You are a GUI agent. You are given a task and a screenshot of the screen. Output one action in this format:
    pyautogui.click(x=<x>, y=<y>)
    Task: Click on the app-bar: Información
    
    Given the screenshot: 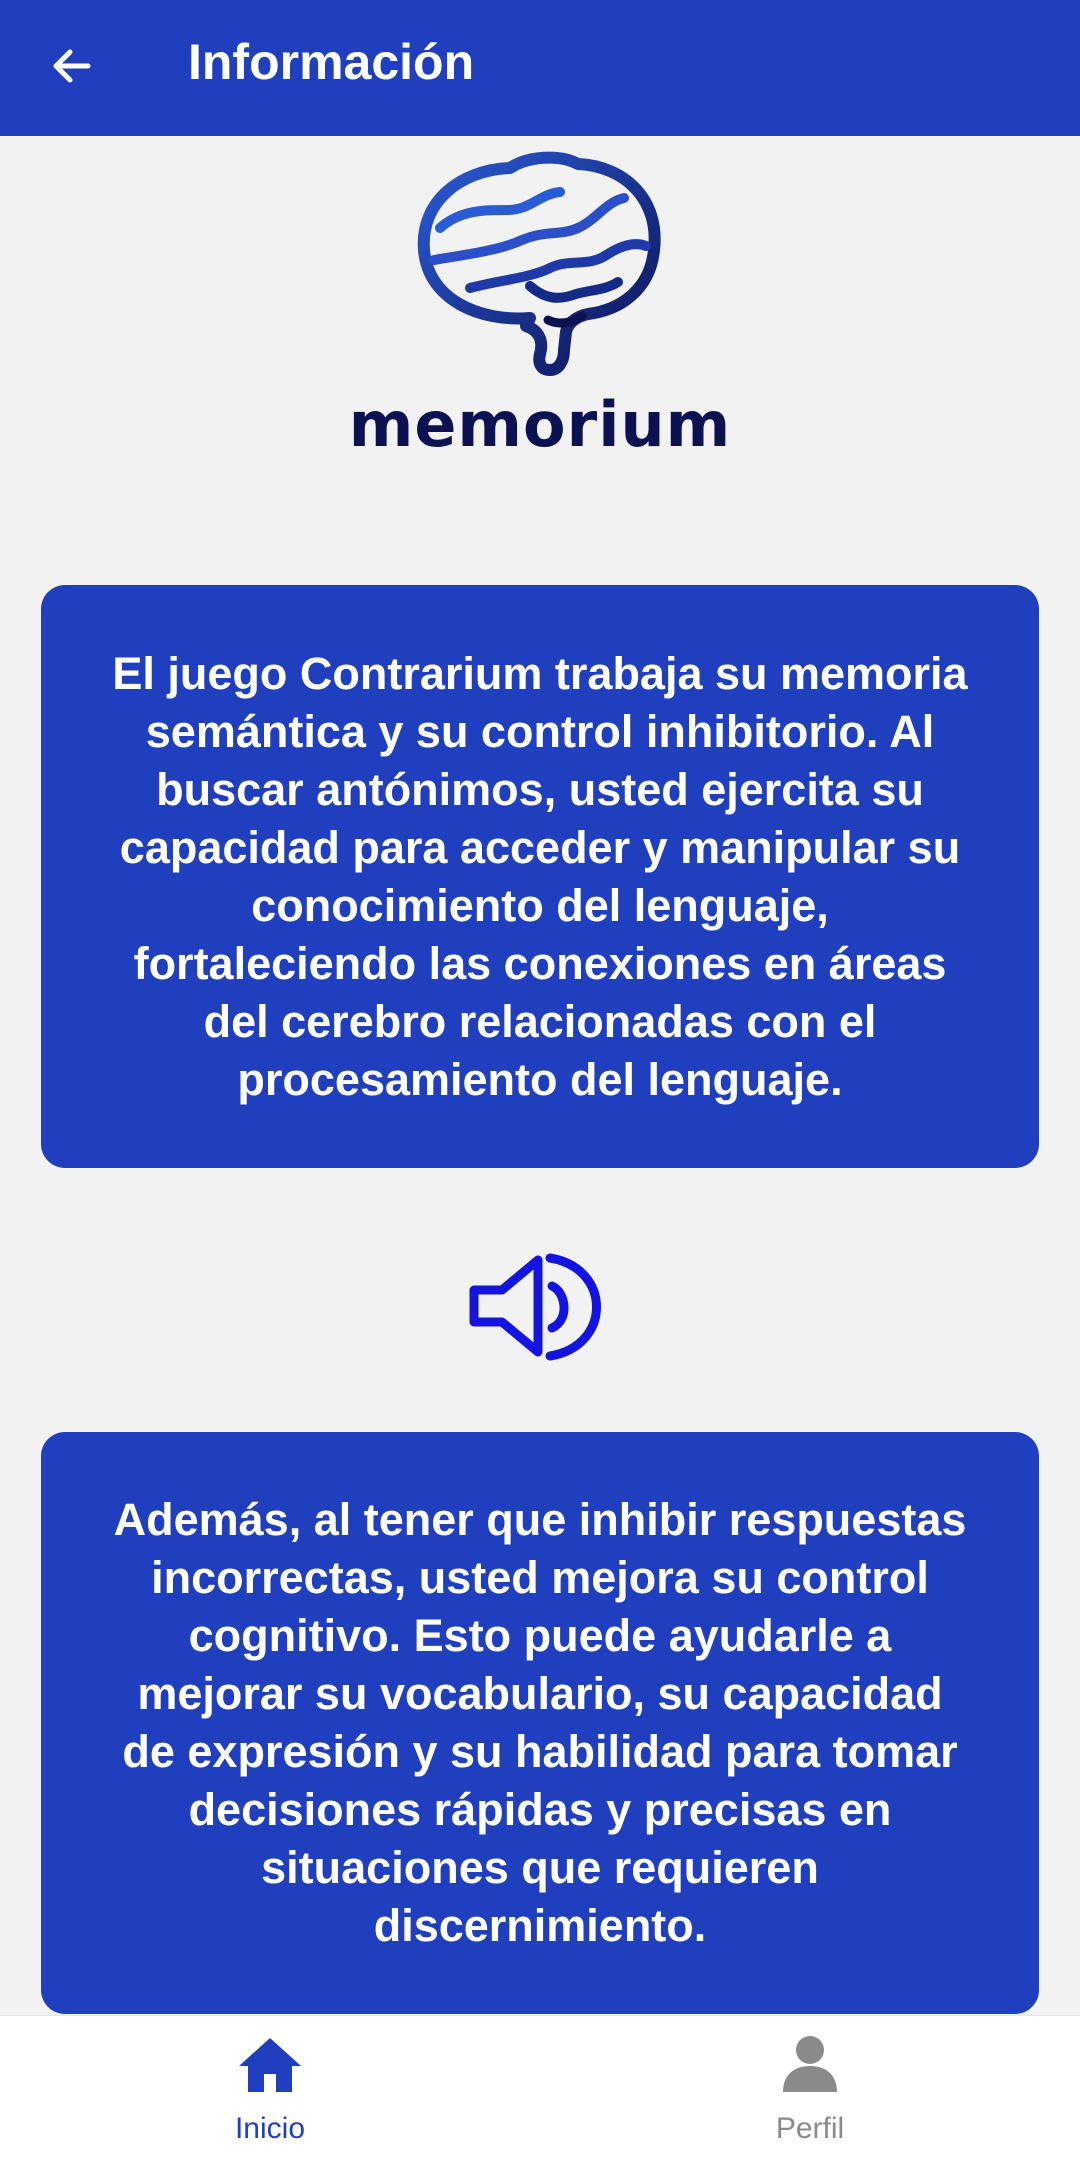 What is the action you would take?
    pyautogui.click(x=540, y=68)
    